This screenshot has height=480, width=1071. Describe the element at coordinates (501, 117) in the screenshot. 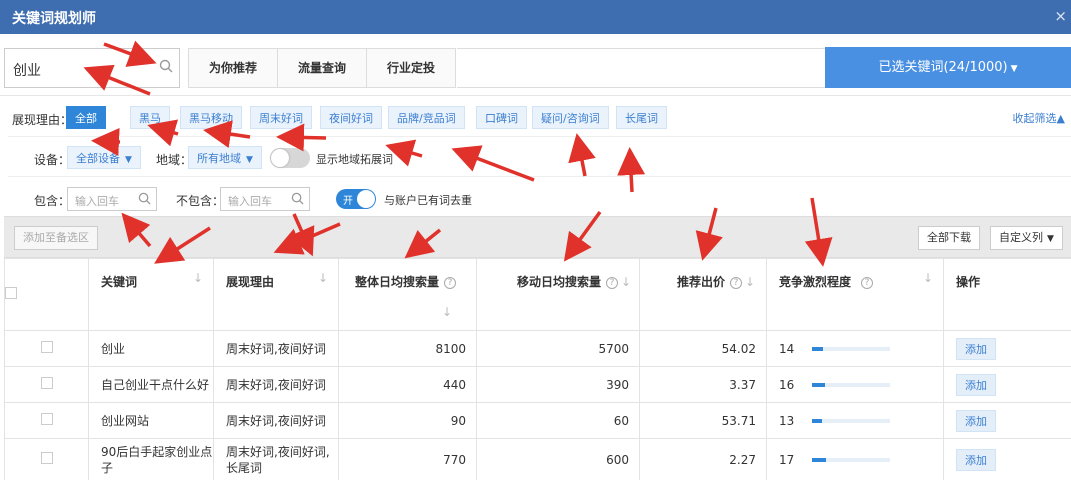

I see `reason-chip-reputation: 口碑词` at that location.